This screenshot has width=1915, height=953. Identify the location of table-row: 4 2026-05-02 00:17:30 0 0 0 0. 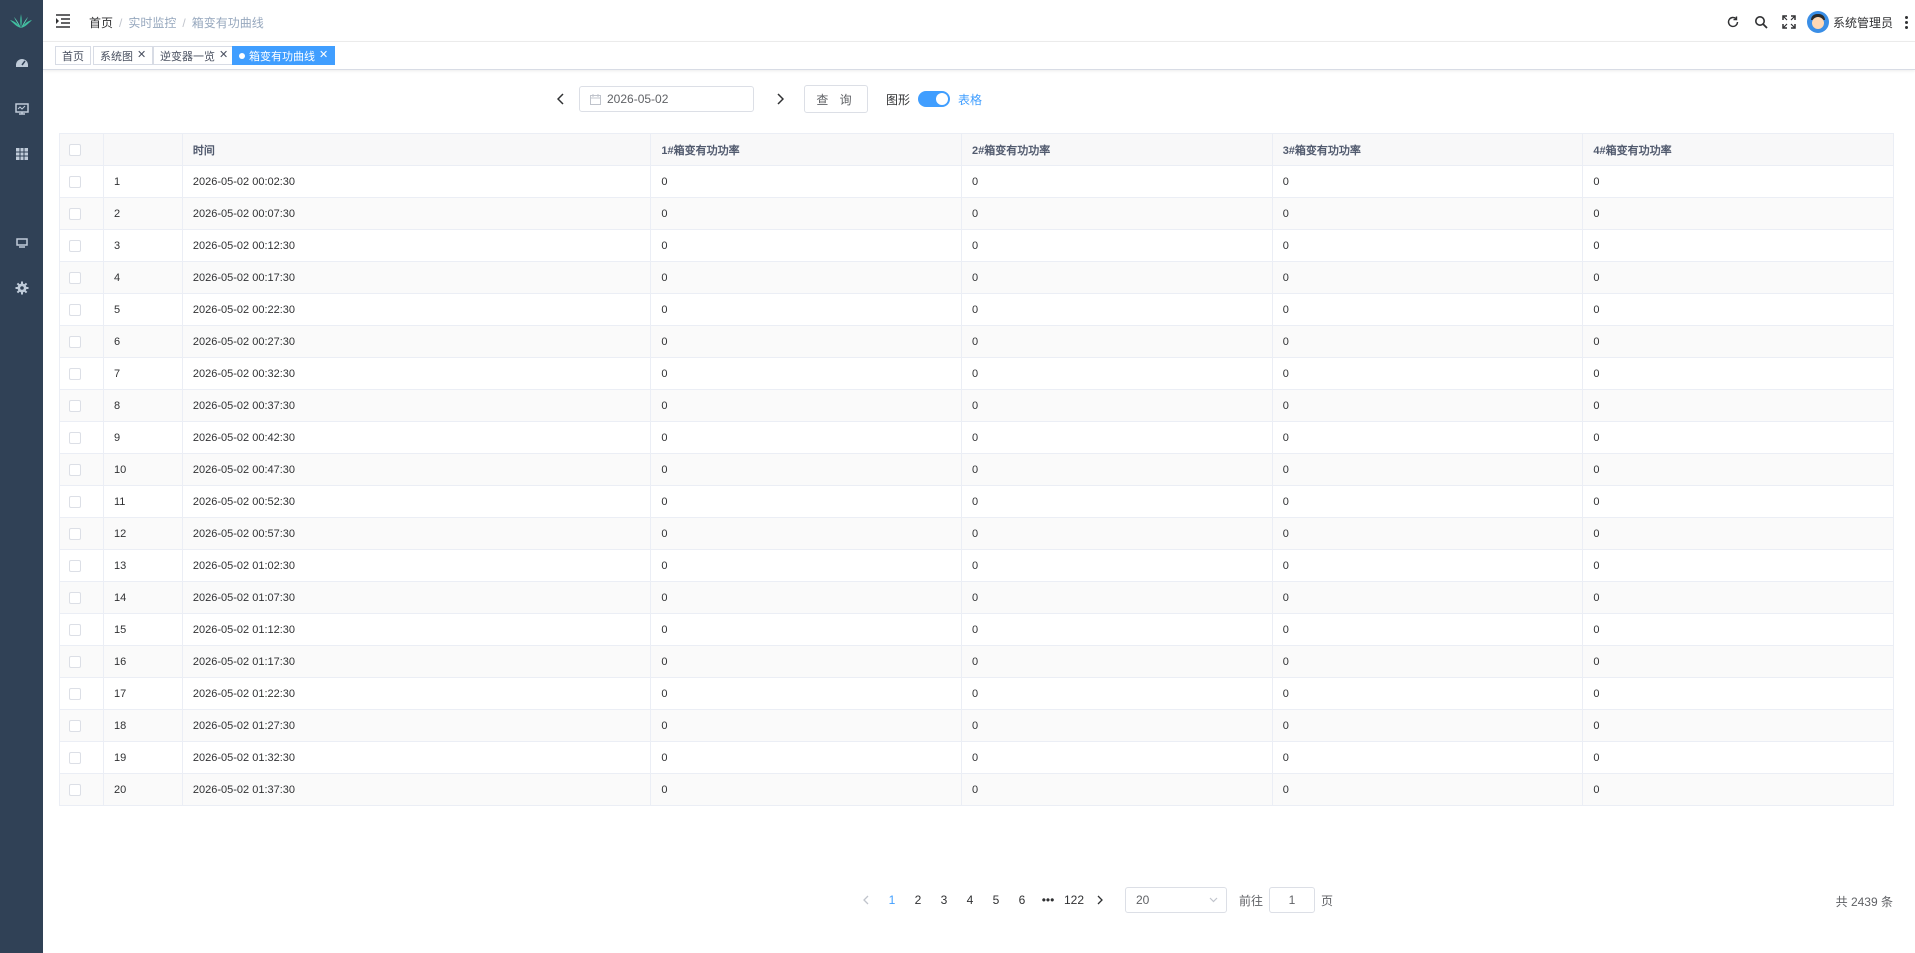
(977, 278).